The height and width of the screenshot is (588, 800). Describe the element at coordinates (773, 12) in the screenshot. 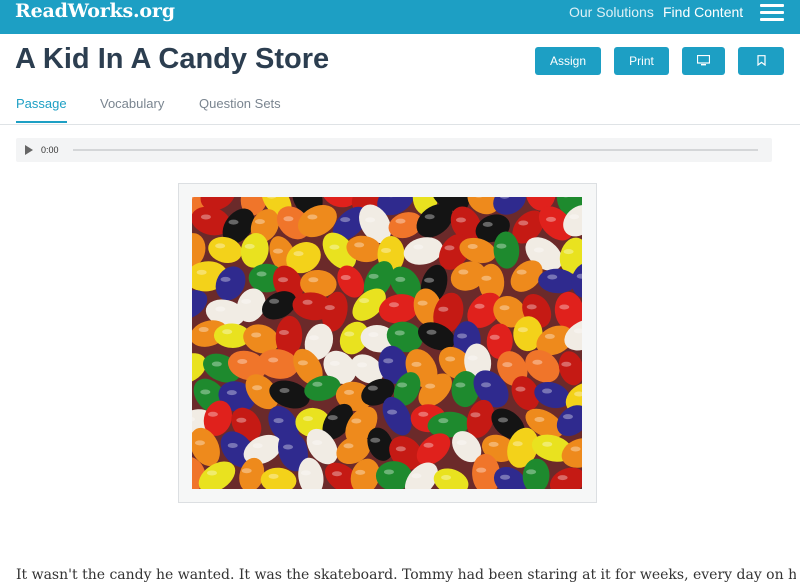

I see `hamburger-menu-icon` at that location.